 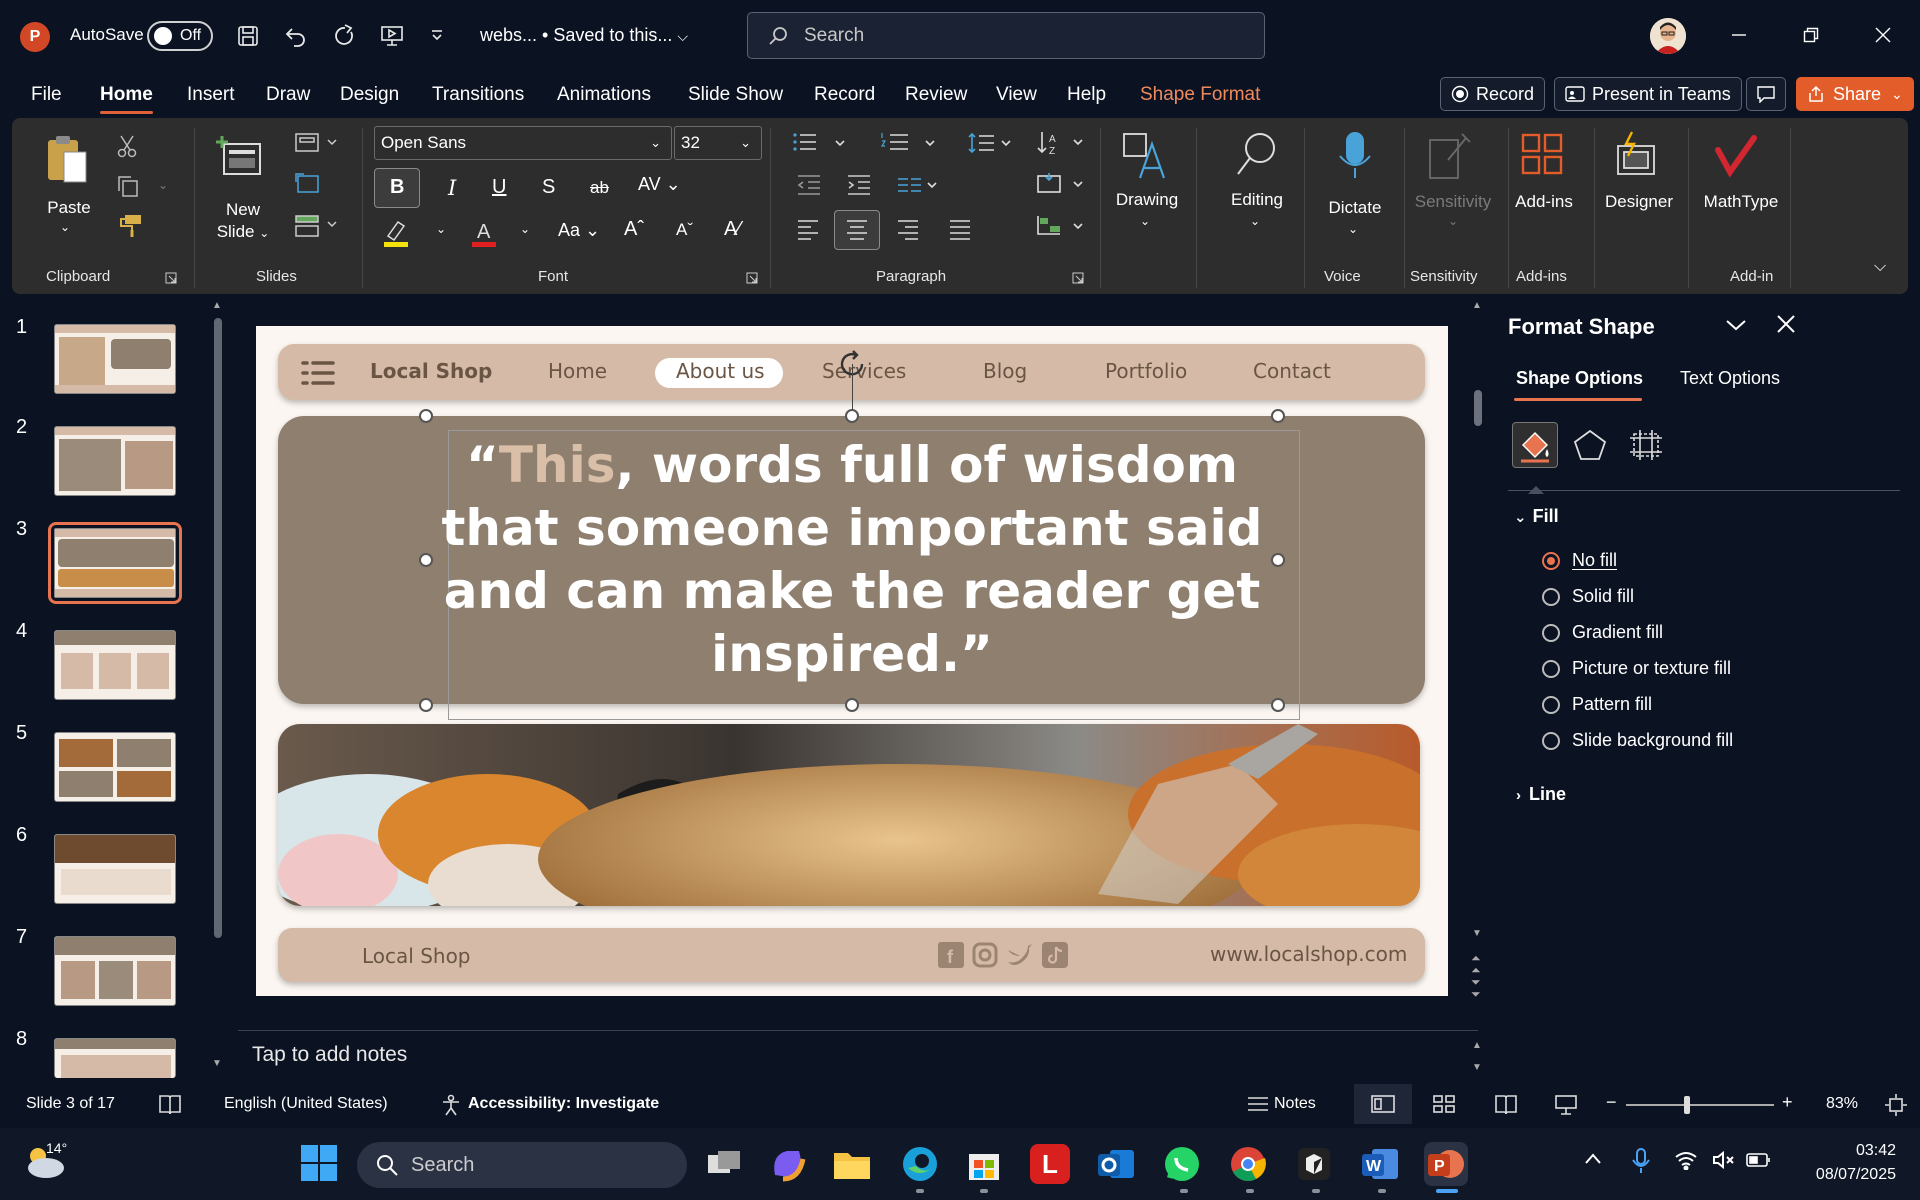 What do you see at coordinates (499, 187) in the screenshot?
I see `underline-icon: U` at bounding box center [499, 187].